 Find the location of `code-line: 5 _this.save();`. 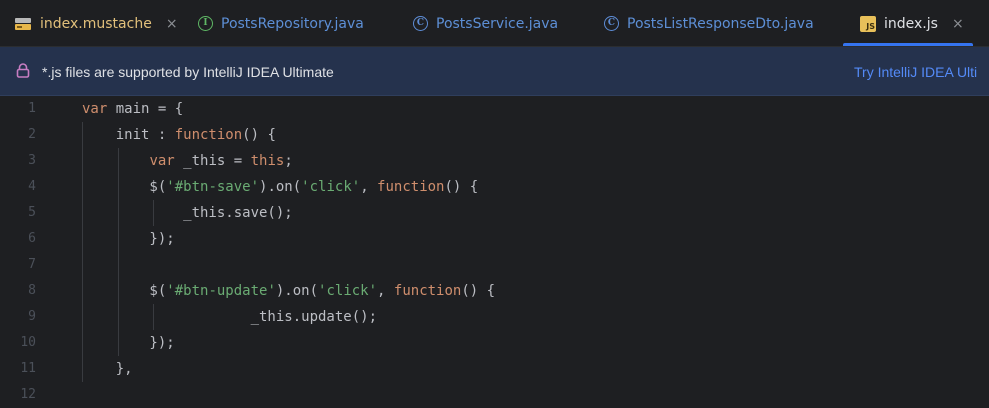

code-line: 5 _this.save(); is located at coordinates (494, 213).